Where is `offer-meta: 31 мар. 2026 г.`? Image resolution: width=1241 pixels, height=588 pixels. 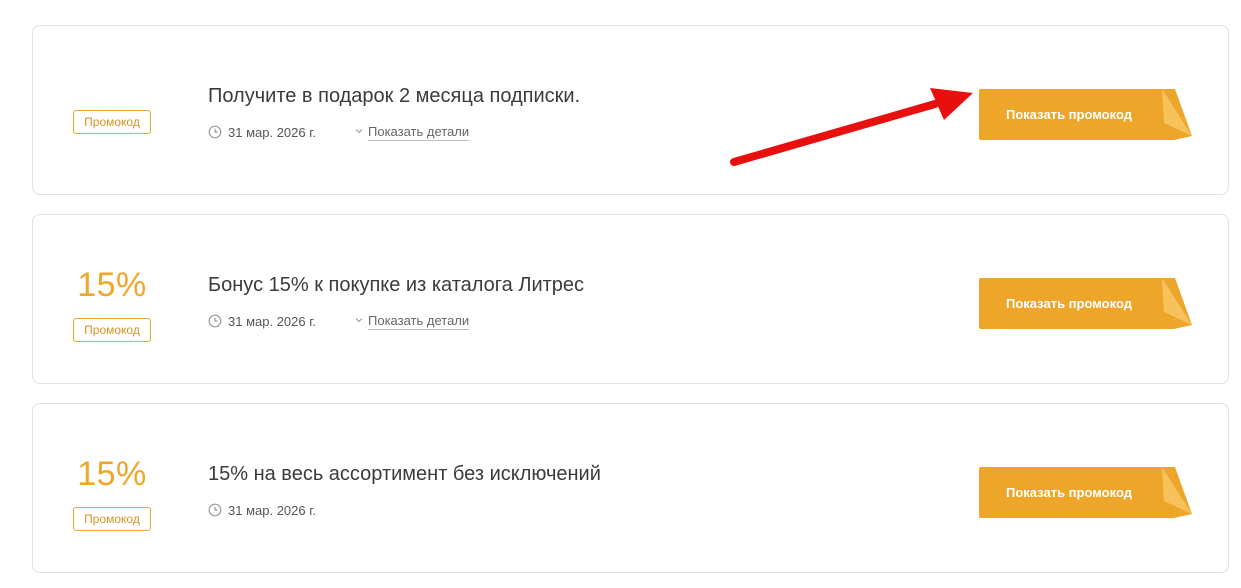
offer-meta: 31 мар. 2026 г. is located at coordinates (281, 510).